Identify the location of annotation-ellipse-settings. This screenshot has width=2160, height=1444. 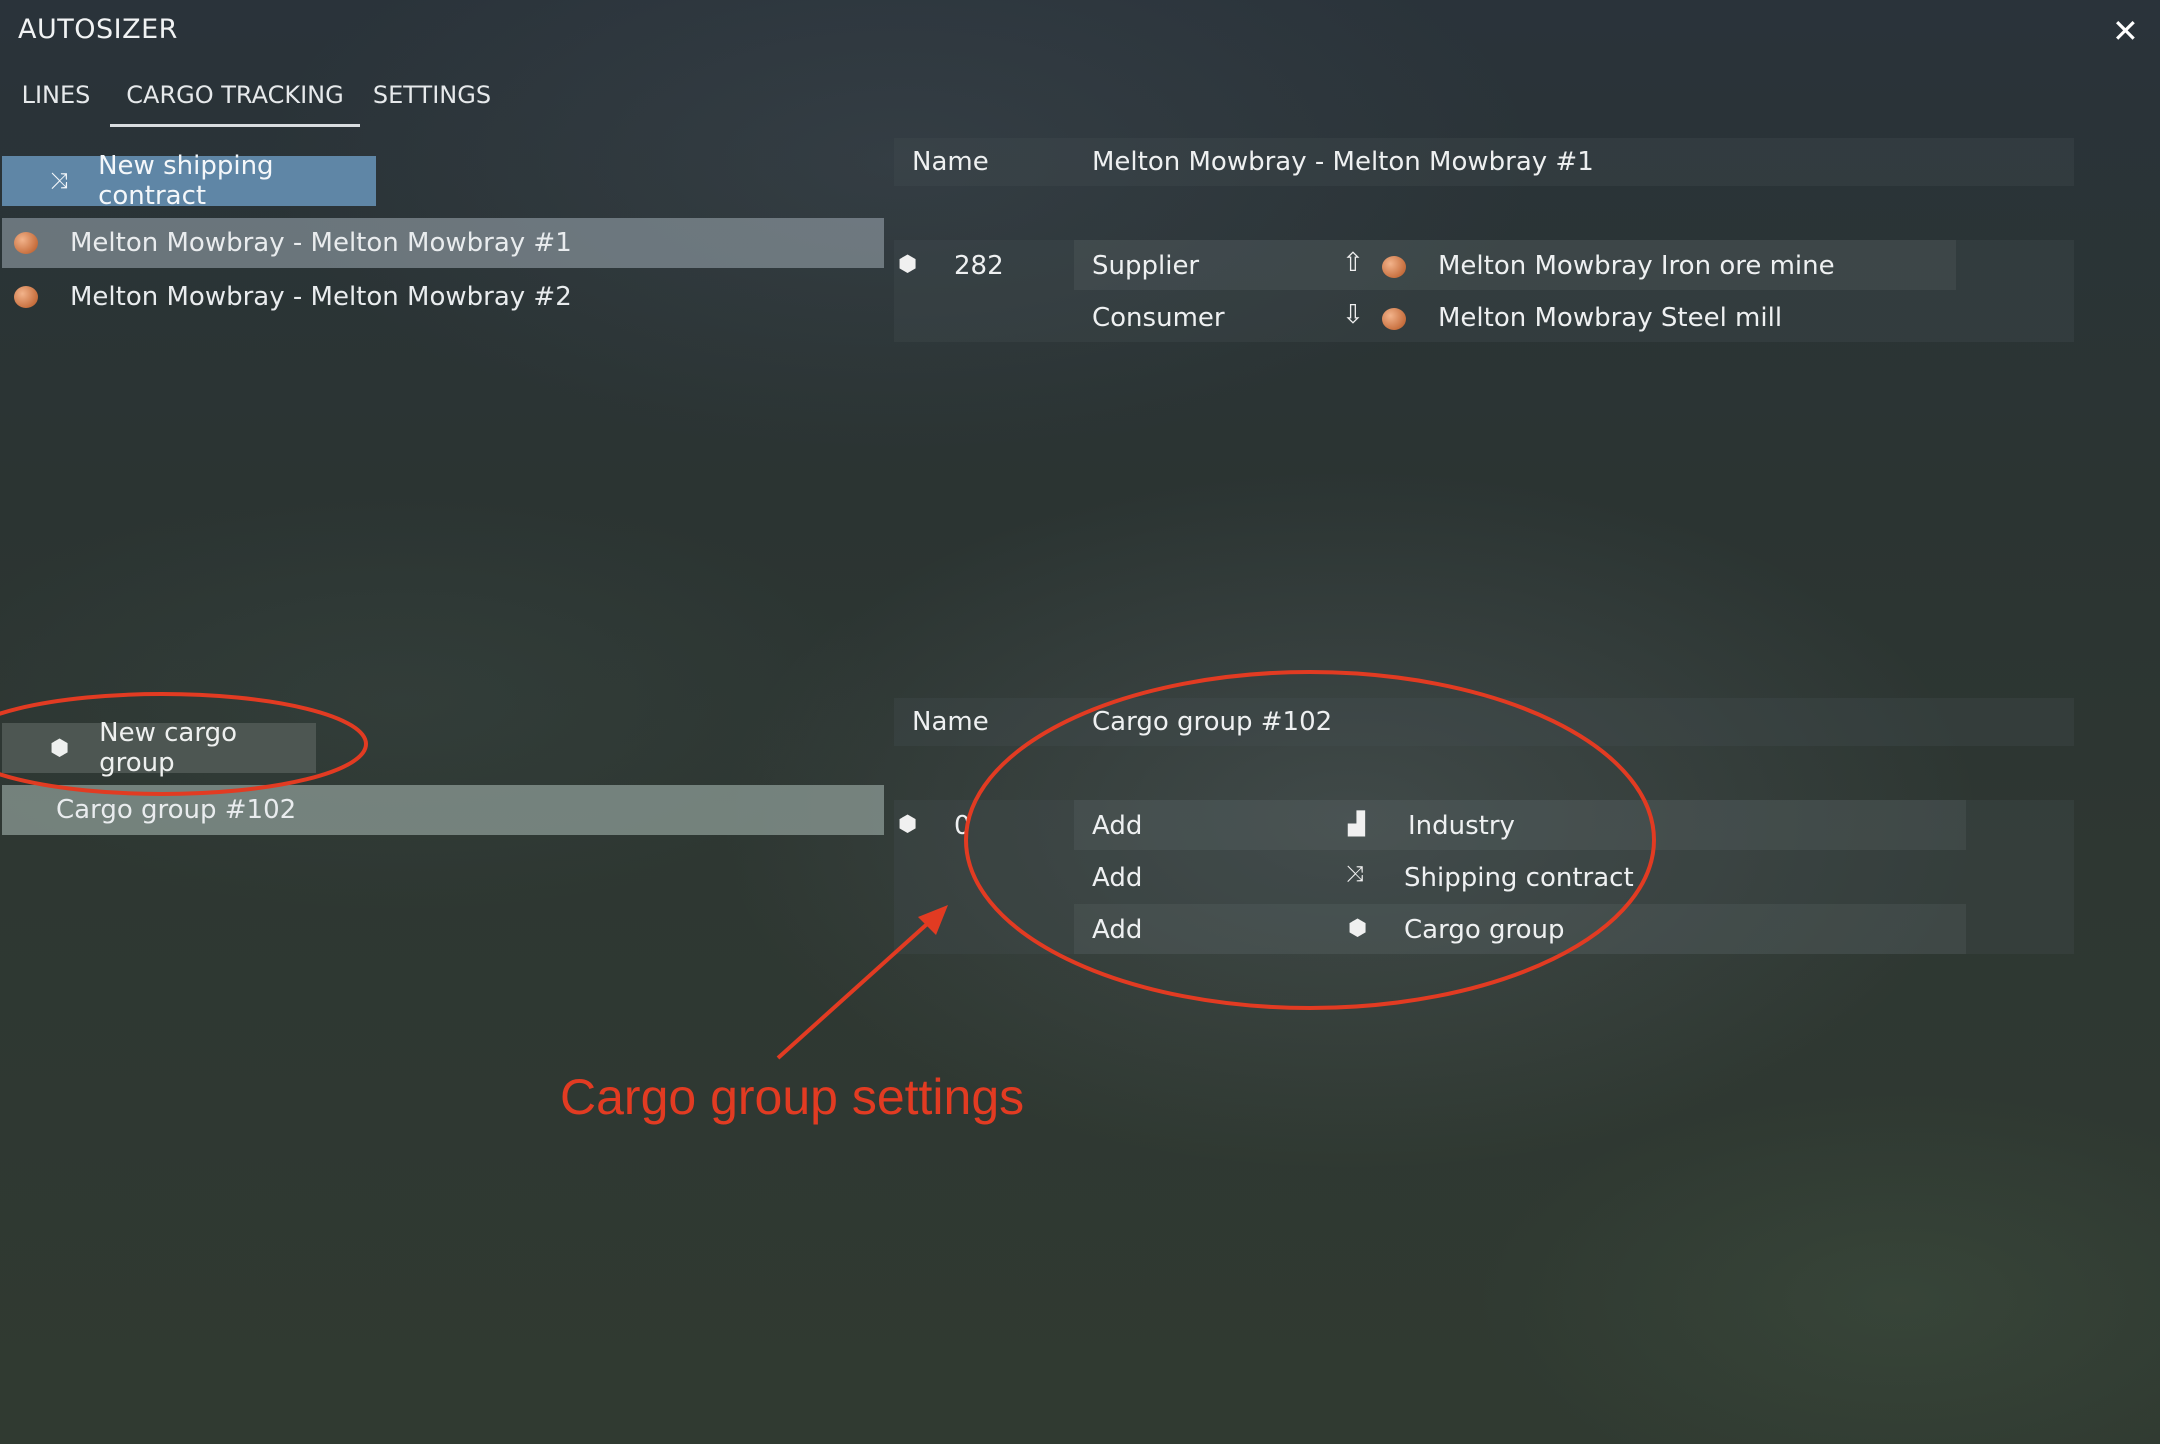
(1310, 840).